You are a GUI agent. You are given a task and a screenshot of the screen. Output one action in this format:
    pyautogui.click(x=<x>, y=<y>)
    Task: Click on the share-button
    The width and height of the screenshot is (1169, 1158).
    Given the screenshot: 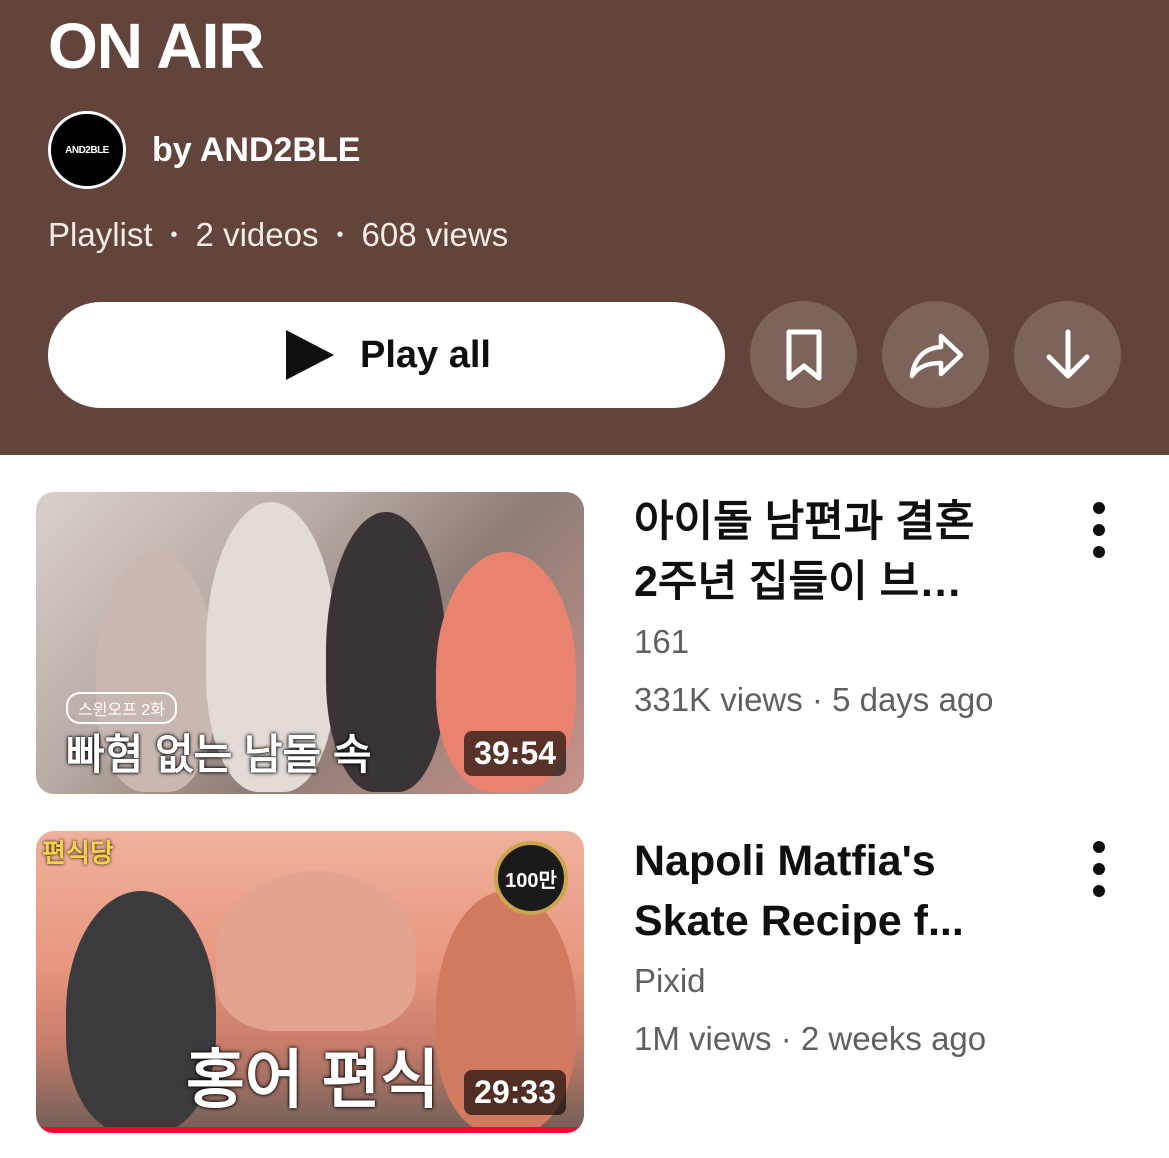 What is the action you would take?
    pyautogui.click(x=935, y=354)
    